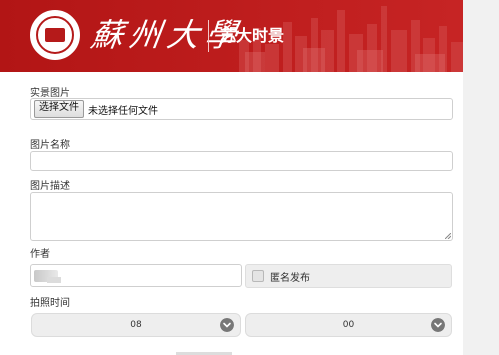 This screenshot has width=499, height=355. I want to click on image-name-label: 图片名称, so click(50, 145).